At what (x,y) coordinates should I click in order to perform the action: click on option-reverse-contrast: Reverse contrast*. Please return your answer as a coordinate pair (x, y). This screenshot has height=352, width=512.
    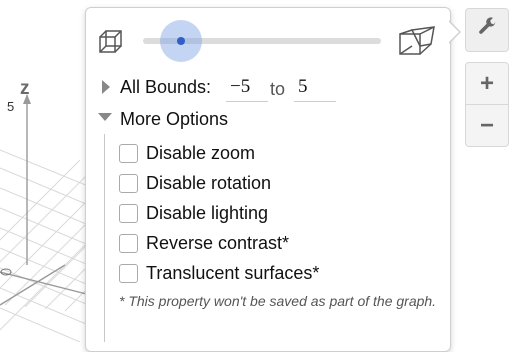
    Looking at the image, I should click on (204, 243).